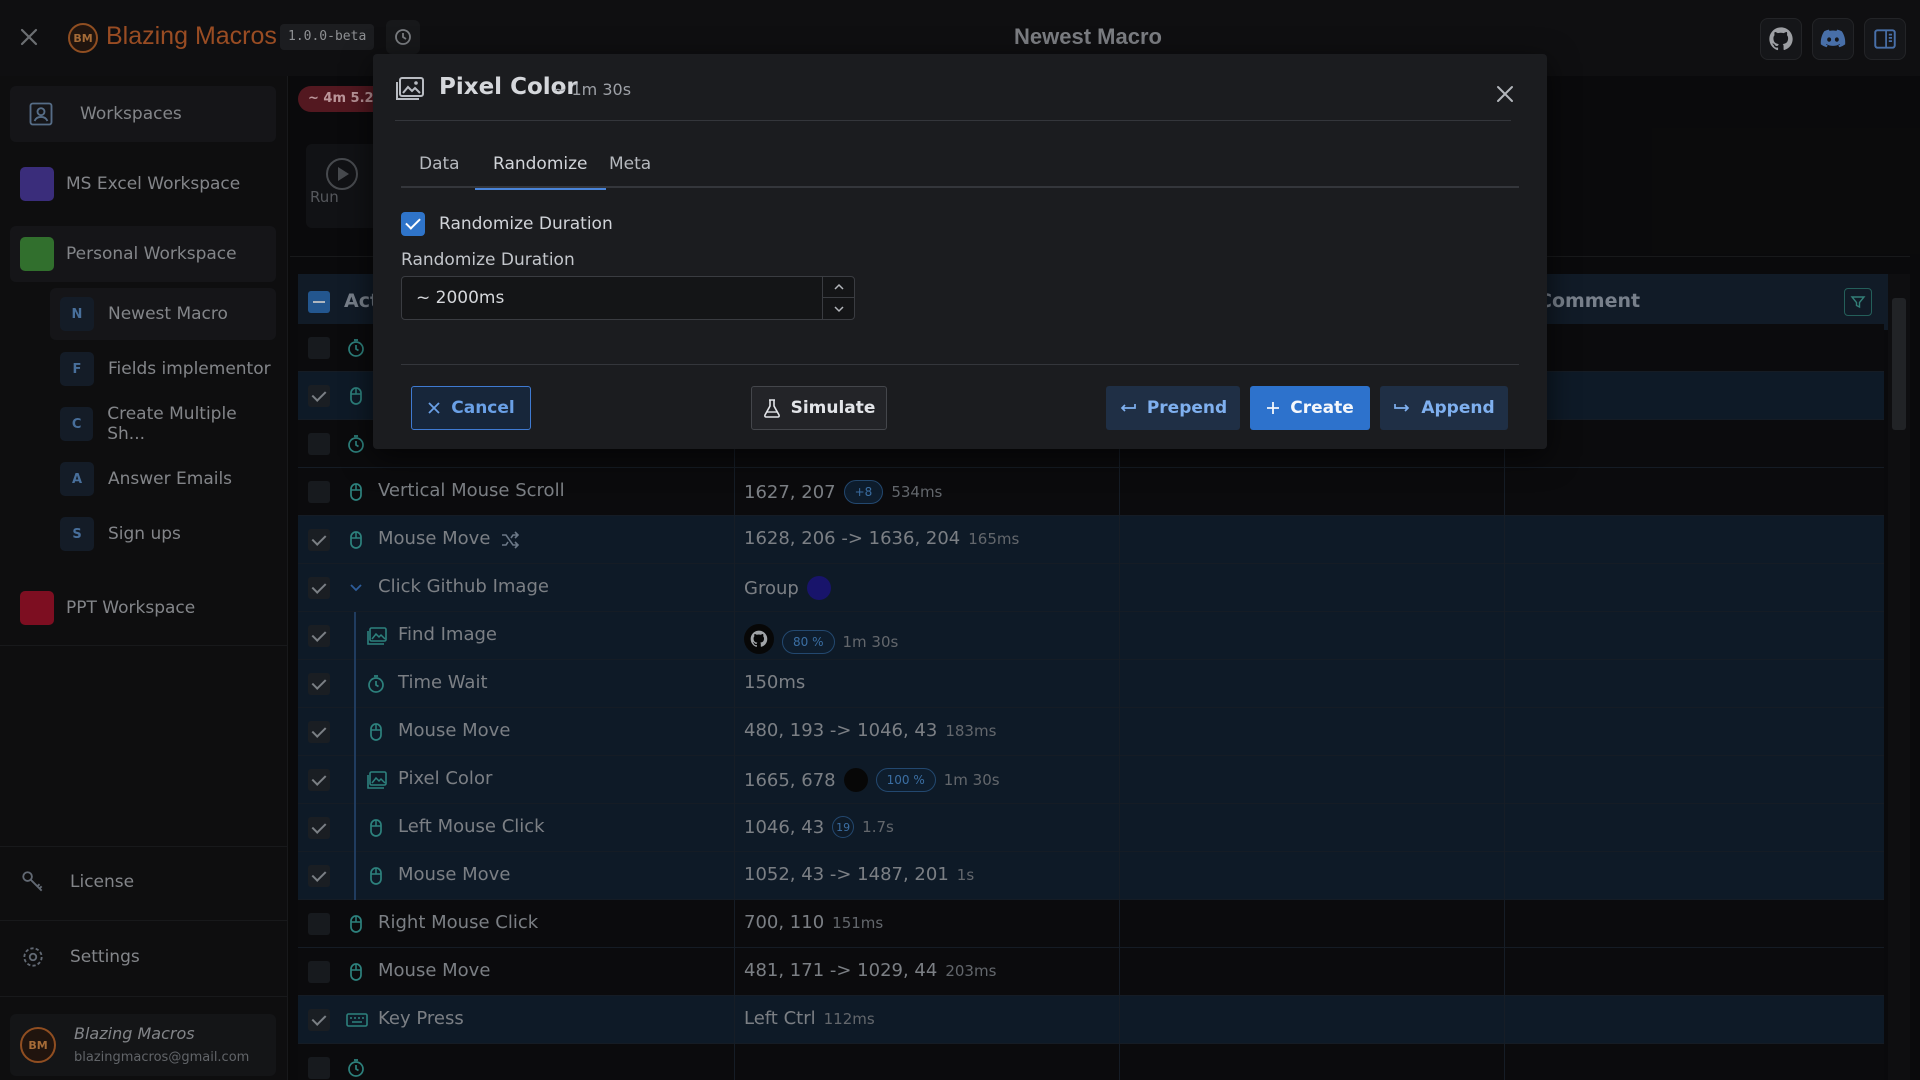 The width and height of the screenshot is (1920, 1080). Describe the element at coordinates (526, 224) in the screenshot. I see `checkbox-label: Randomize Duration` at that location.